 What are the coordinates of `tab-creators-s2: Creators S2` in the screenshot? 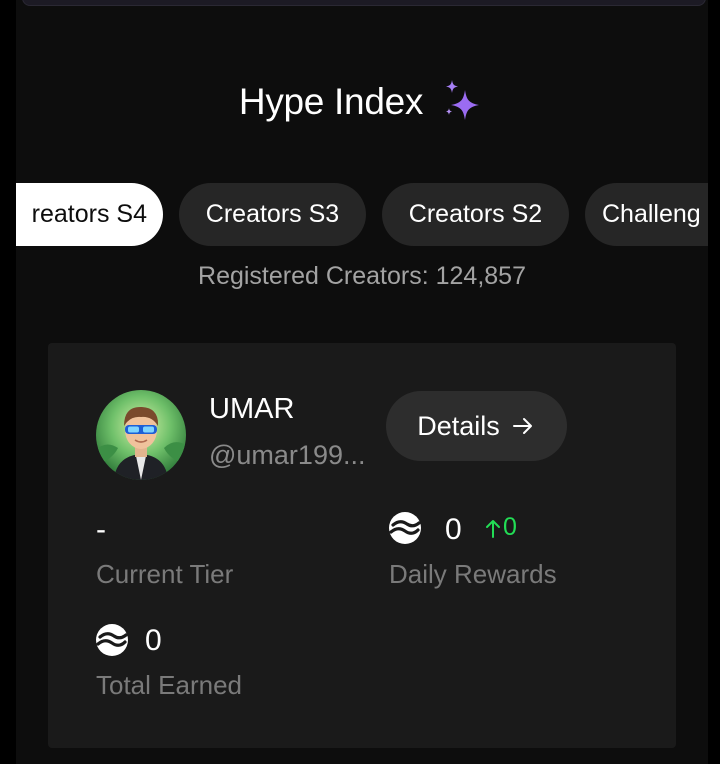 It's located at (475, 214).